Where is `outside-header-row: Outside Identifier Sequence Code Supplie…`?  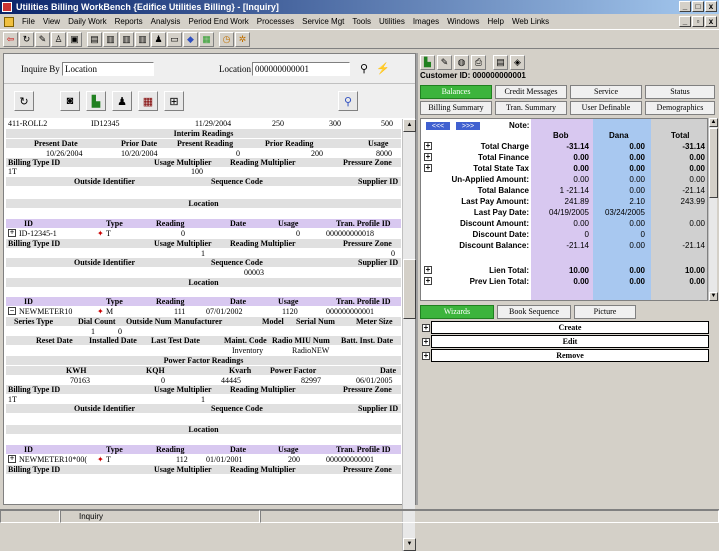 outside-header-row: Outside Identifier Sequence Code Supplie… is located at coordinates (203, 262).